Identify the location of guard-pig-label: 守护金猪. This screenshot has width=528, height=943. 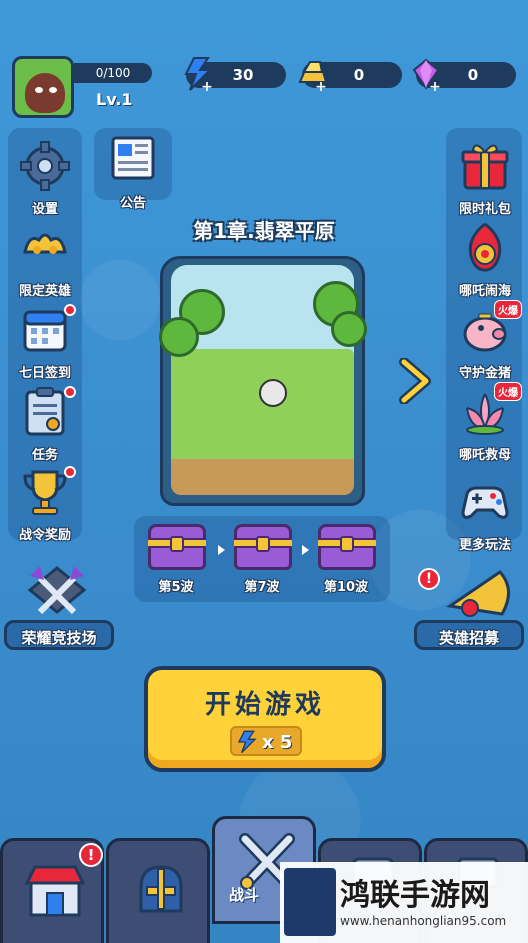
(484, 373).